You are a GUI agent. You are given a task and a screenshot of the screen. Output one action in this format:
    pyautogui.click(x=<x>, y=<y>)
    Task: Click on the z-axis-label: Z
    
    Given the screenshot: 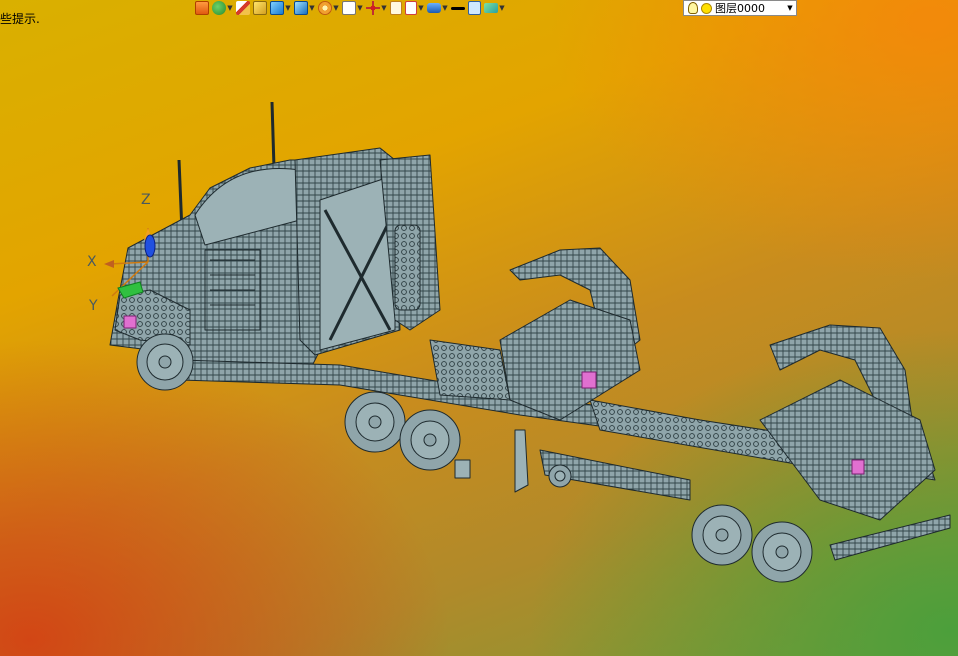 What is the action you would take?
    pyautogui.click(x=146, y=200)
    